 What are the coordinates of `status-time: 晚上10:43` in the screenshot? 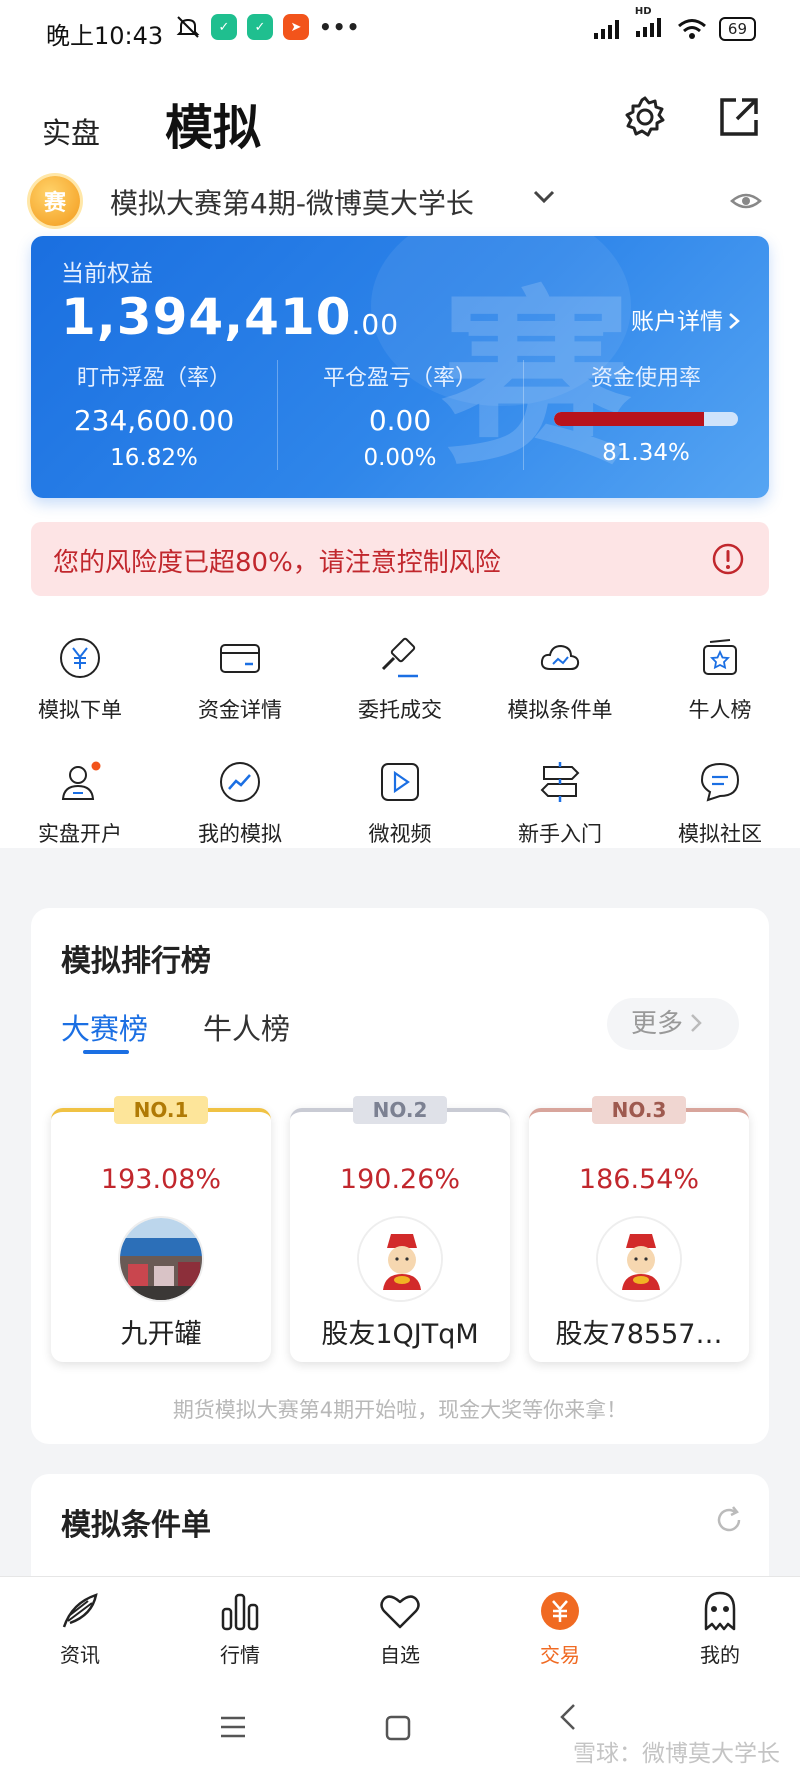 It's located at (105, 36).